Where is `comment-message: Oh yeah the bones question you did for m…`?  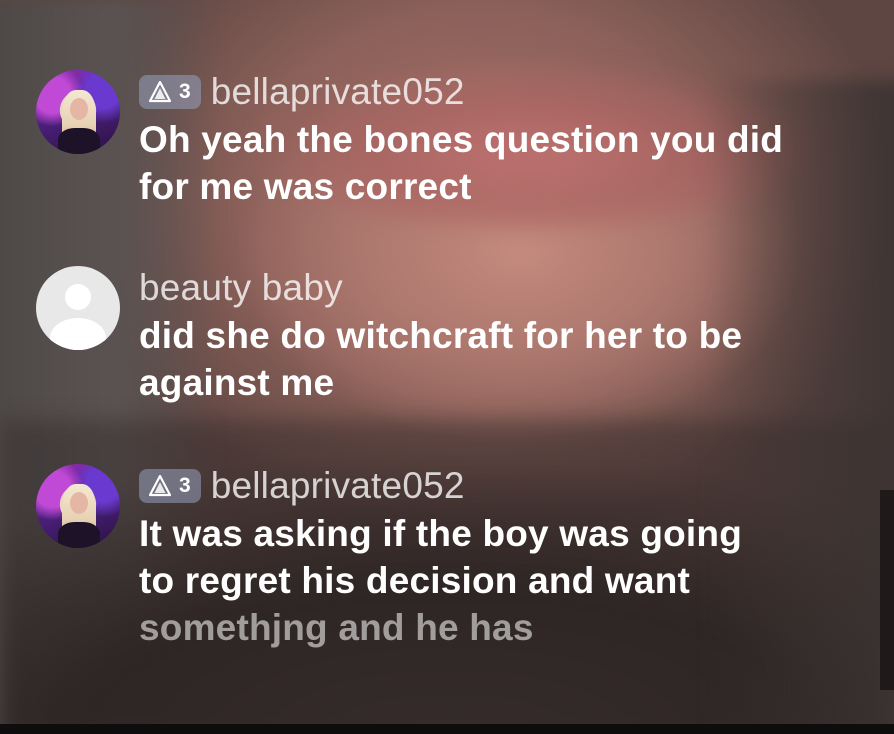
comment-message: Oh yeah the bones question you did for m… is located at coordinates (504, 163).